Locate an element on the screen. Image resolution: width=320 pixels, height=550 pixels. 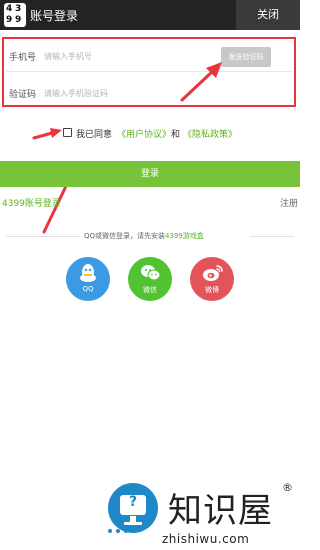
agree-text: 我已同意 is located at coordinates (94, 135).